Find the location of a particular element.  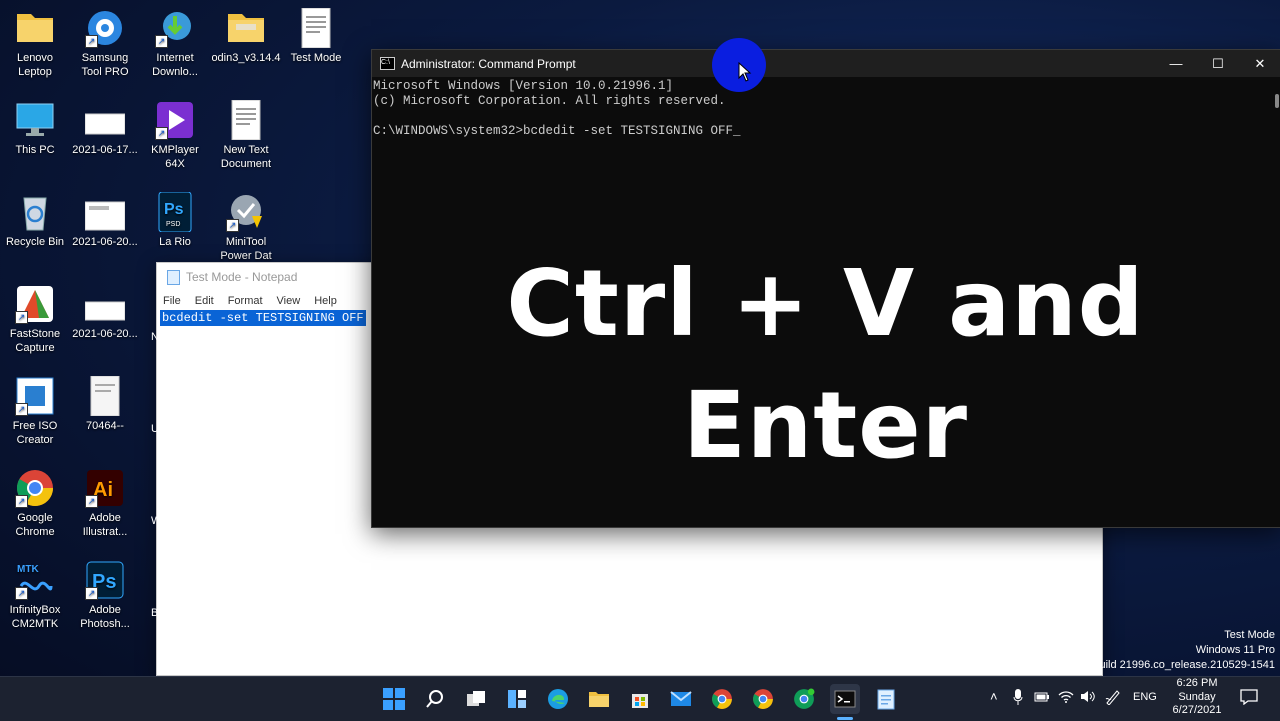

terminal-icon is located at coordinates (845, 699).